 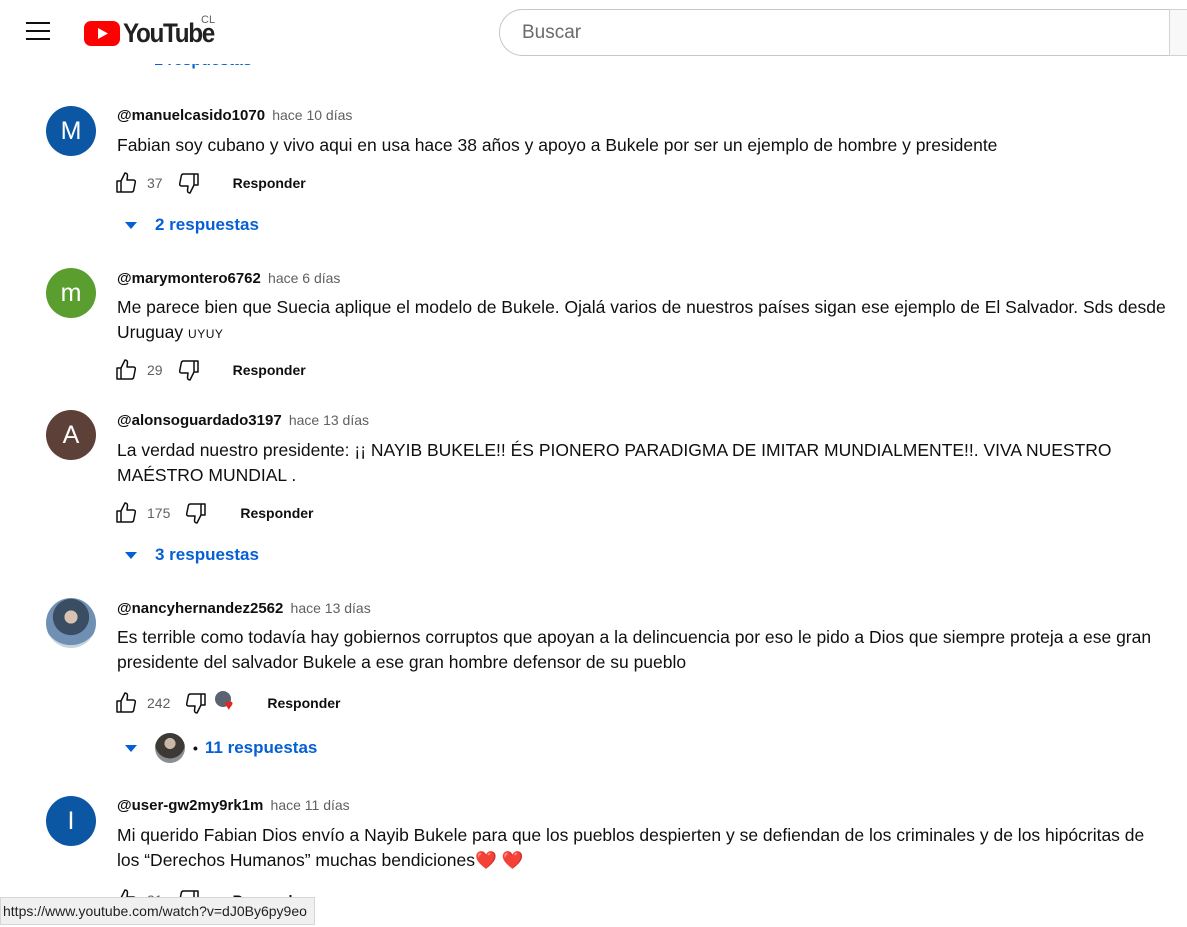 What do you see at coordinates (102, 33) in the screenshot?
I see `youtube-play-icon` at bounding box center [102, 33].